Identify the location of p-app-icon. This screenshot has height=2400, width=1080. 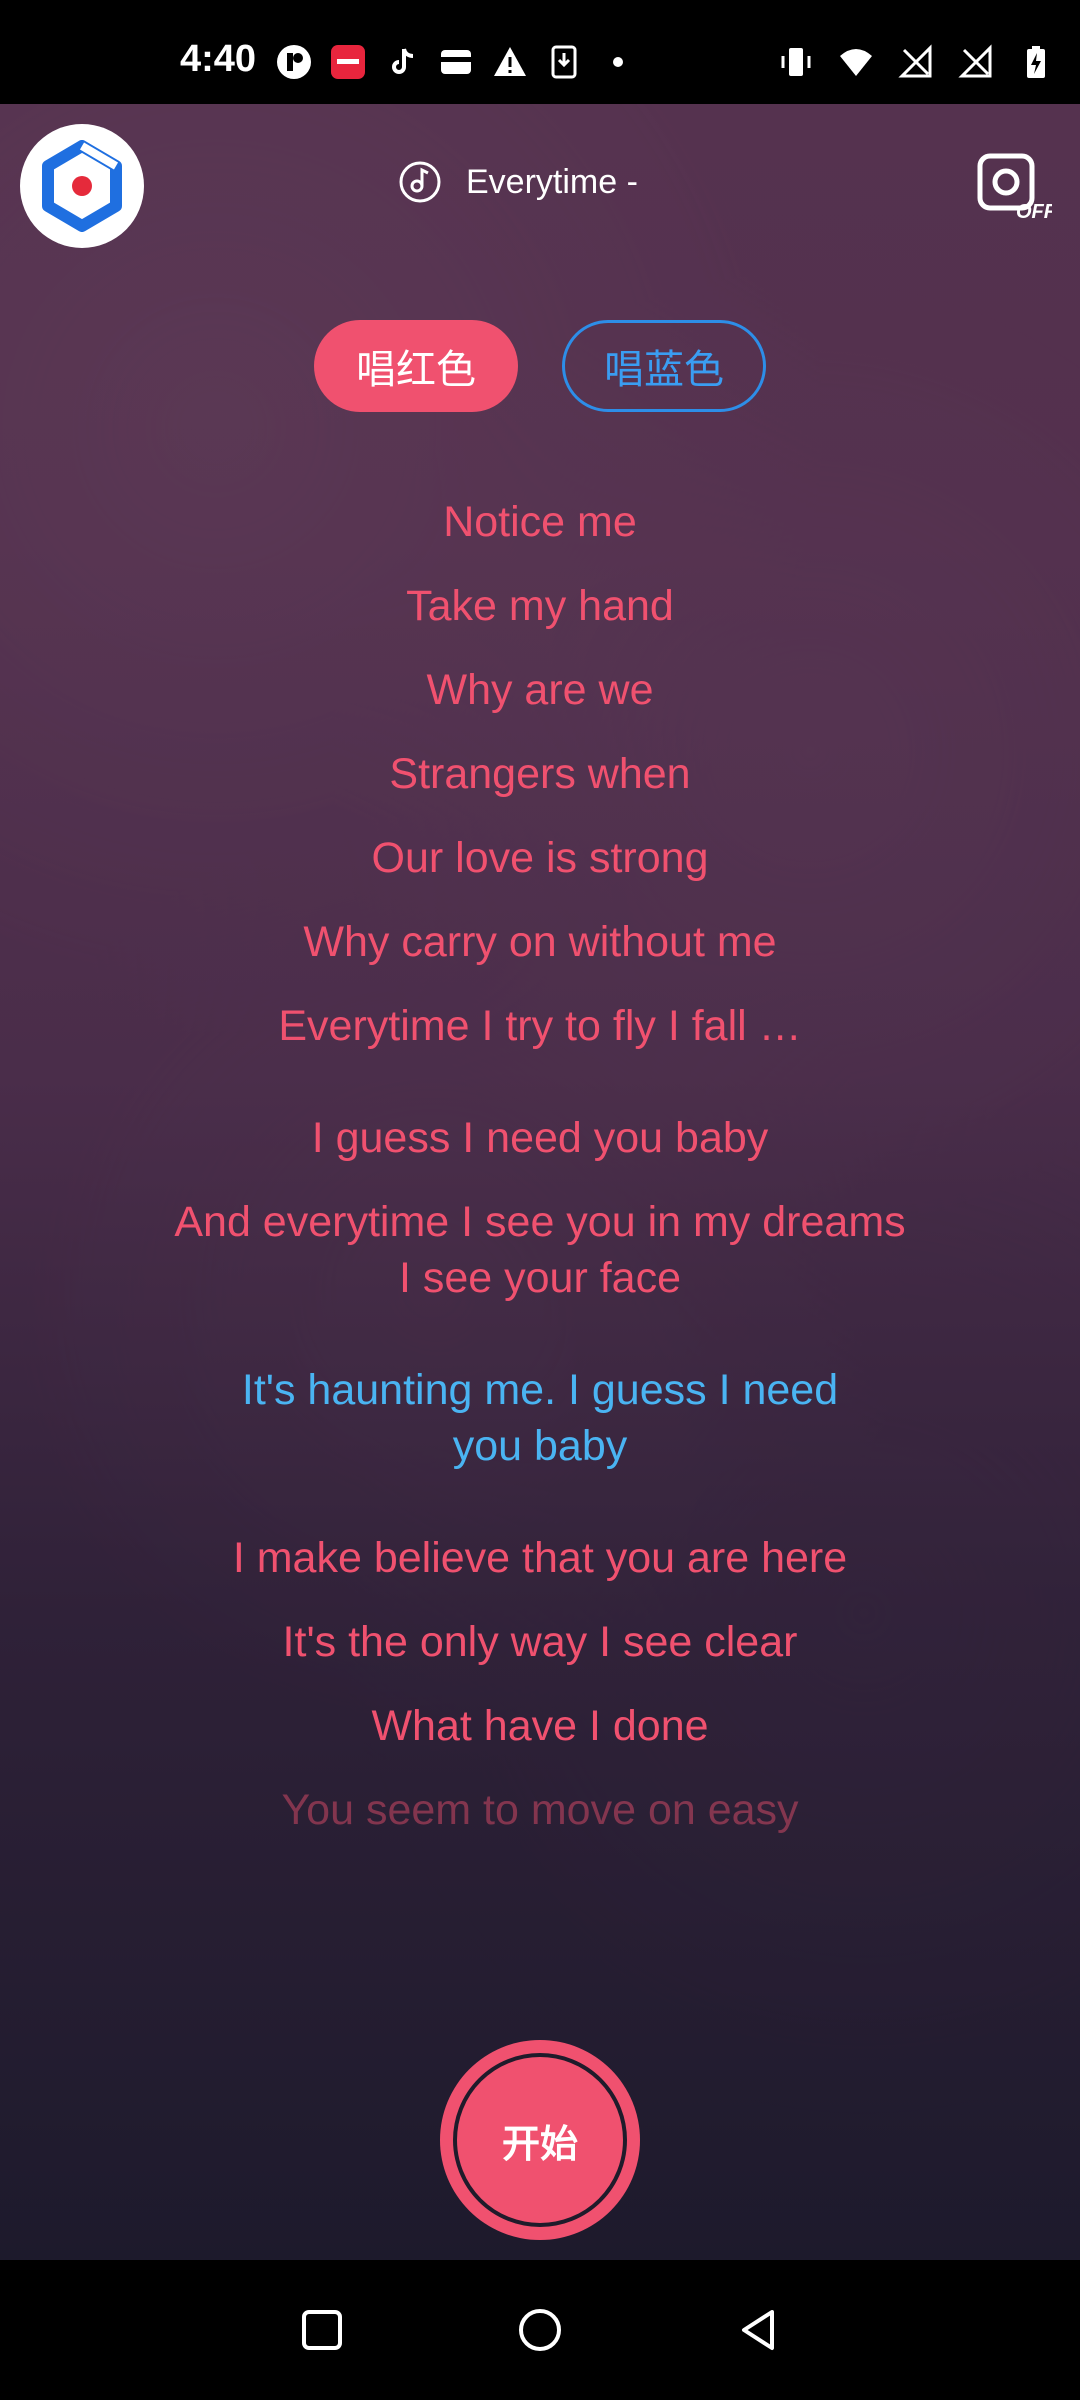
(294, 62).